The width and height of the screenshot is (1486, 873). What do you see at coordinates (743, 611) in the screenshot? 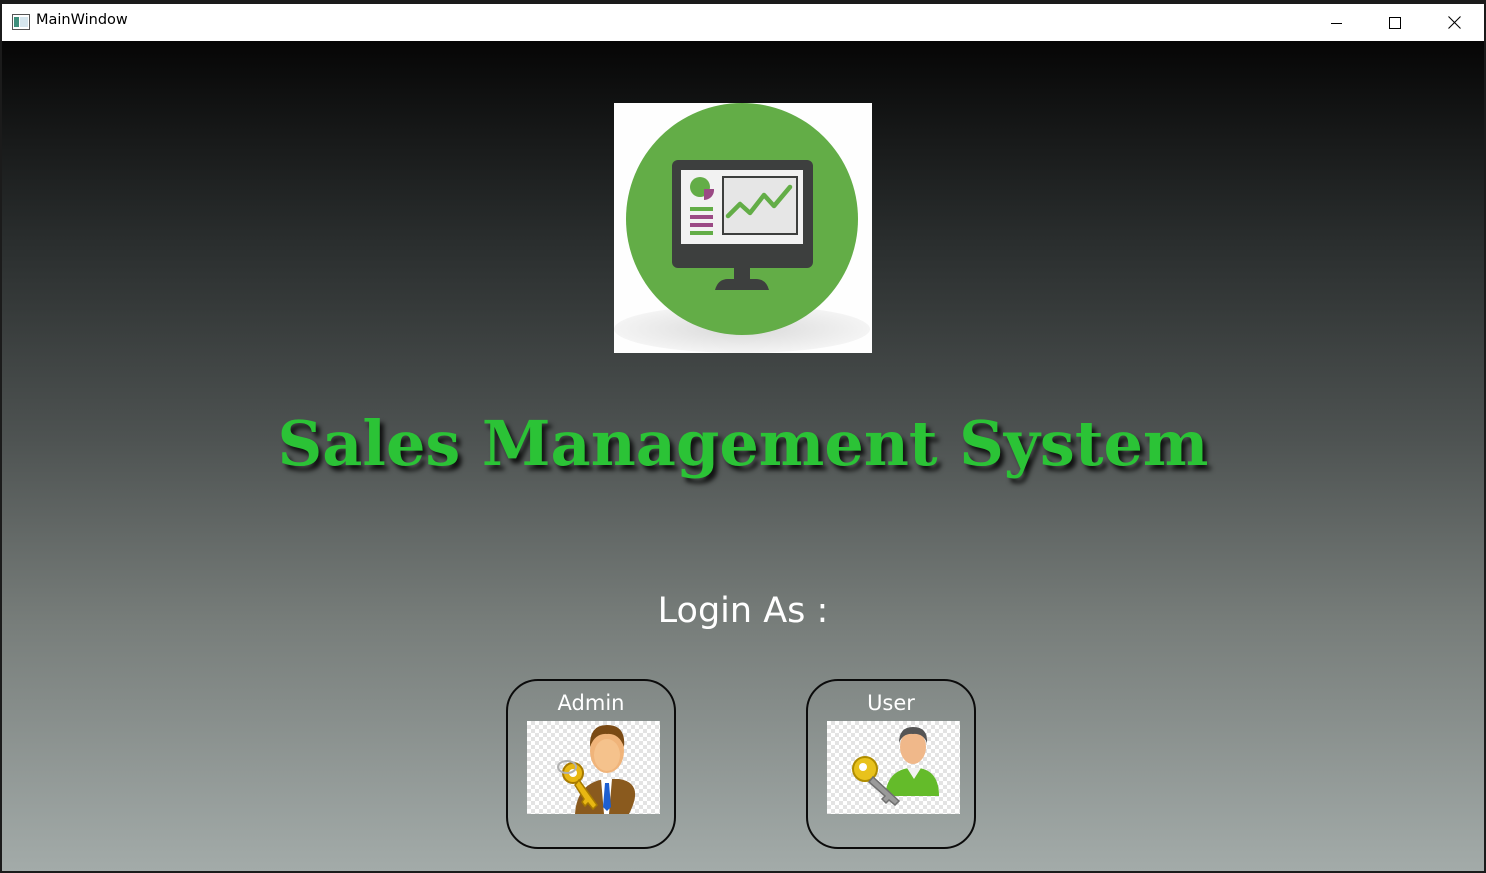
I see `login-as-label: Login As :` at bounding box center [743, 611].